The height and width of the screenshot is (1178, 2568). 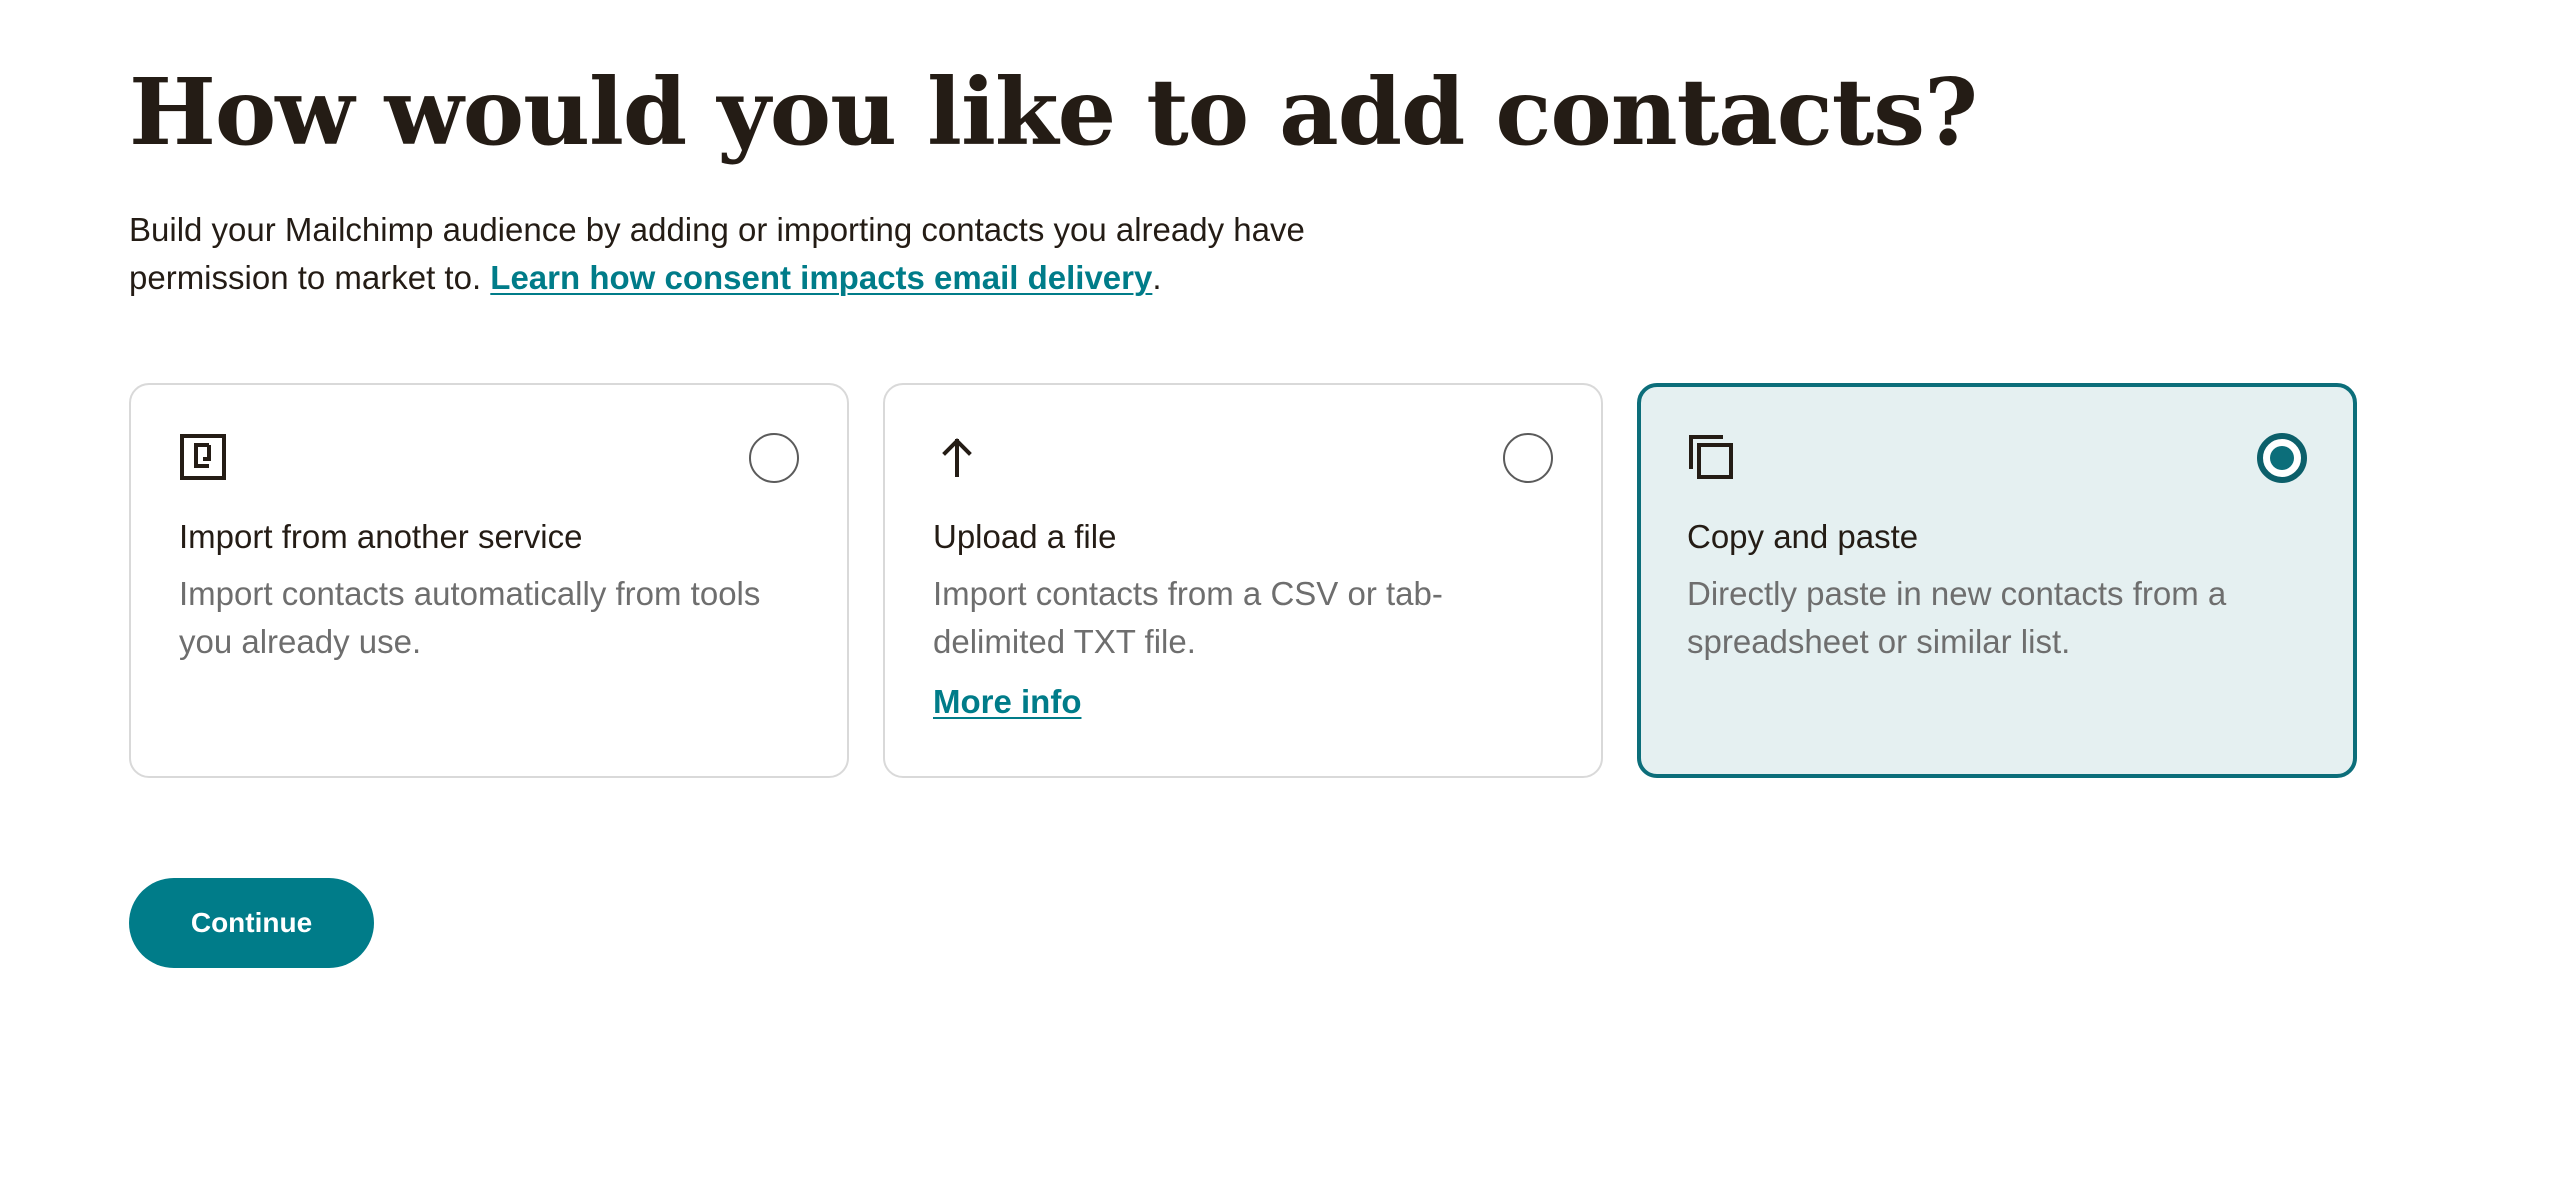 What do you see at coordinates (251, 923) in the screenshot?
I see `continue-button: Continue` at bounding box center [251, 923].